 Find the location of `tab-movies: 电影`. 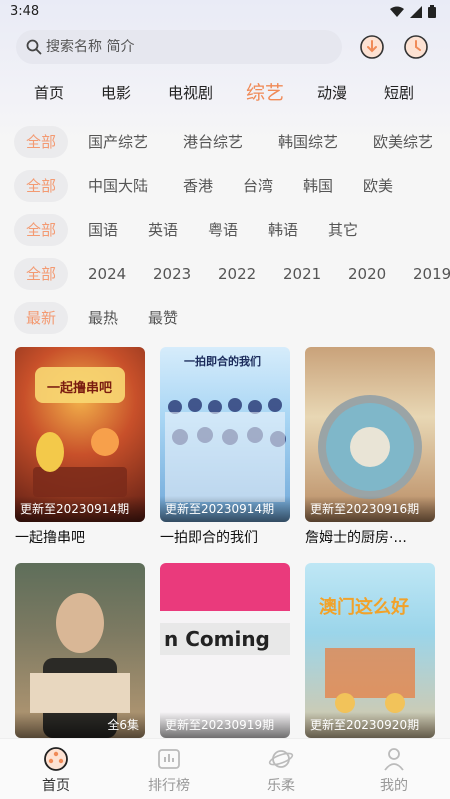

tab-movies: 电影 is located at coordinates (116, 92).